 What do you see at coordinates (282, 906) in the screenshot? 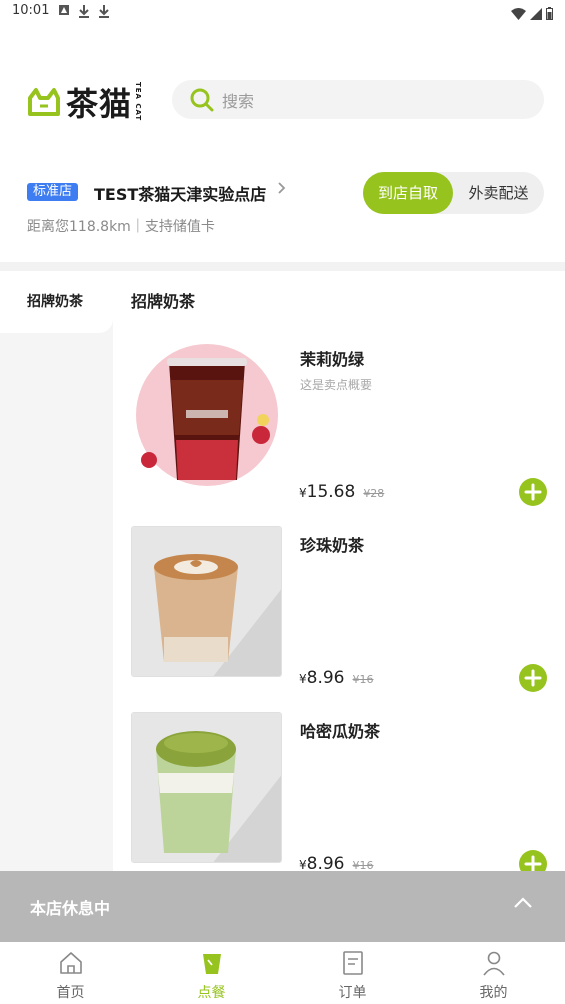
I see `store-closed-bar: 本店休息中` at bounding box center [282, 906].